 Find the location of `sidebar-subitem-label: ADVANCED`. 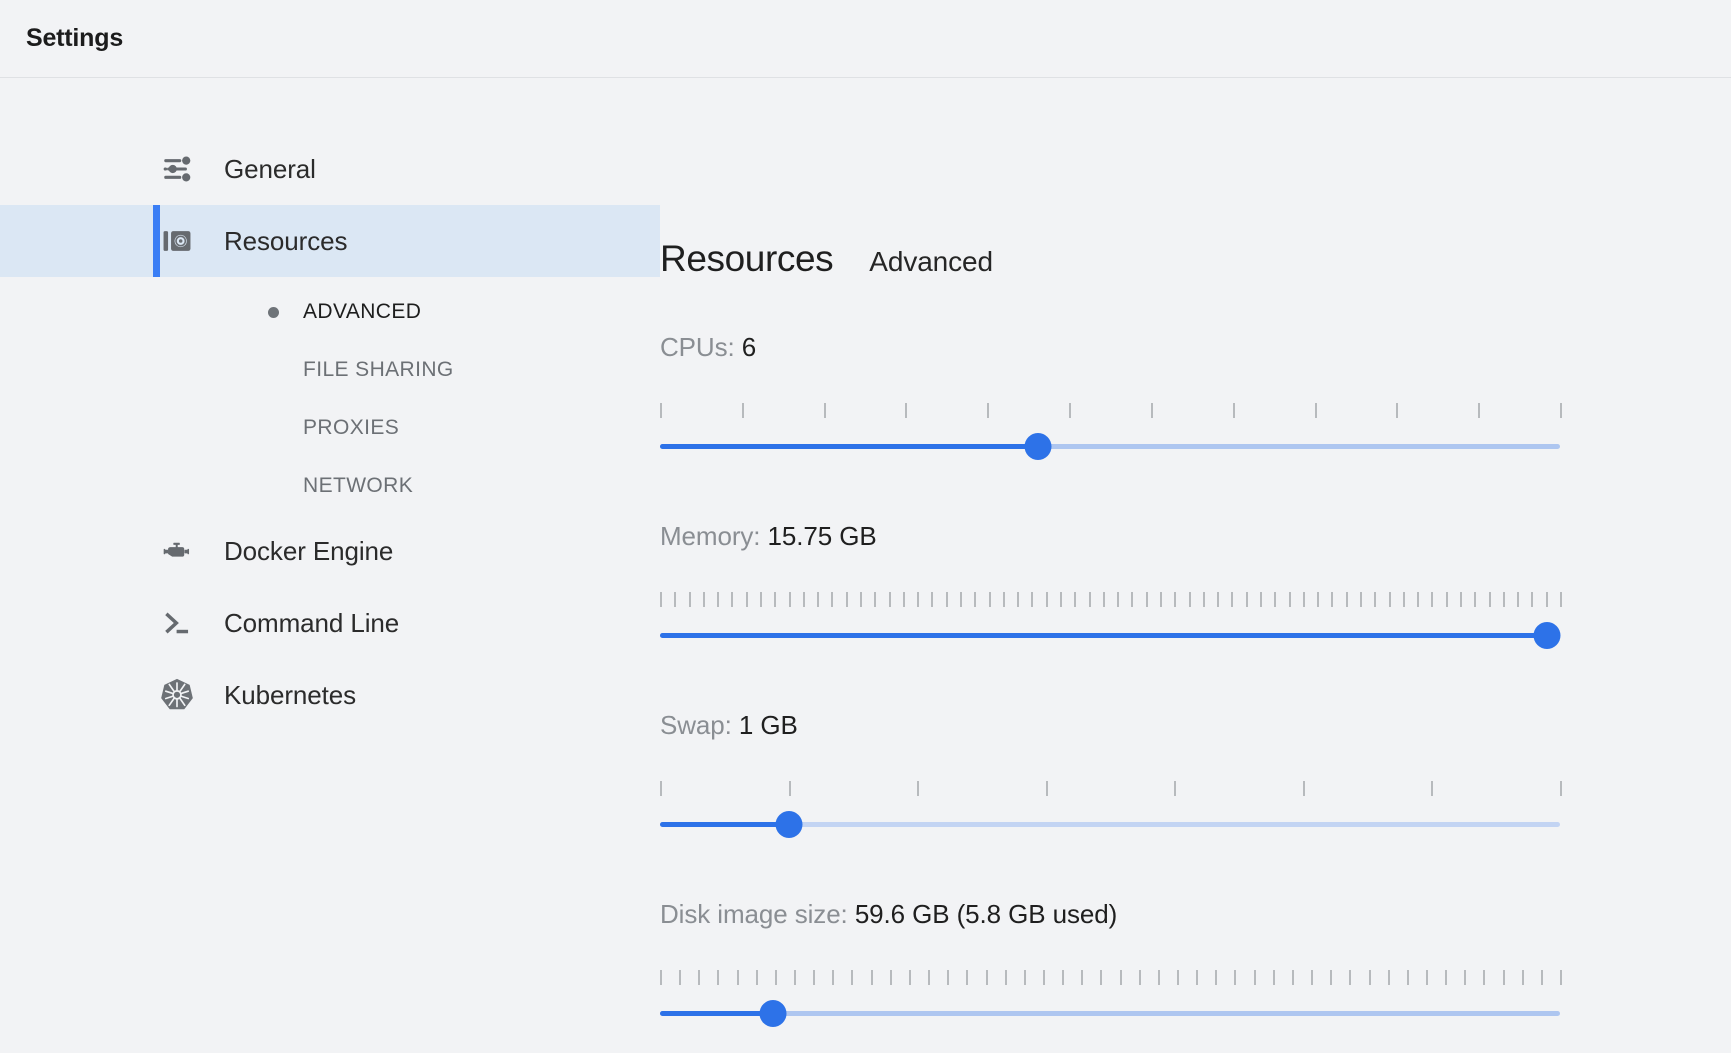

sidebar-subitem-label: ADVANCED is located at coordinates (362, 311).